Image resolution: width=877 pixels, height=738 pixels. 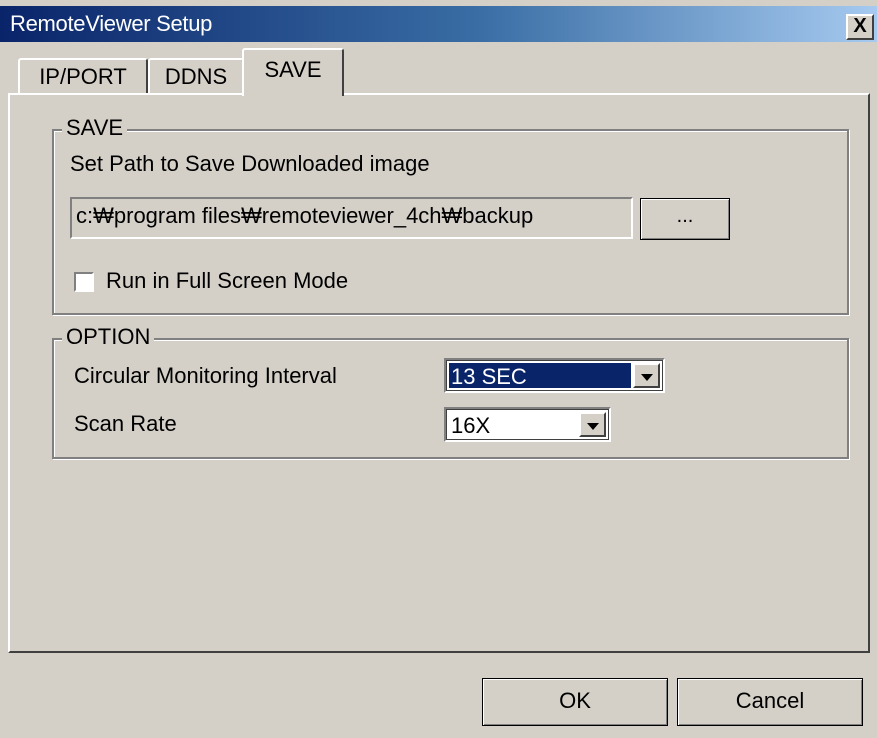 What do you see at coordinates (438, 24) in the screenshot?
I see `title-bar: RemoteViewer Setup X` at bounding box center [438, 24].